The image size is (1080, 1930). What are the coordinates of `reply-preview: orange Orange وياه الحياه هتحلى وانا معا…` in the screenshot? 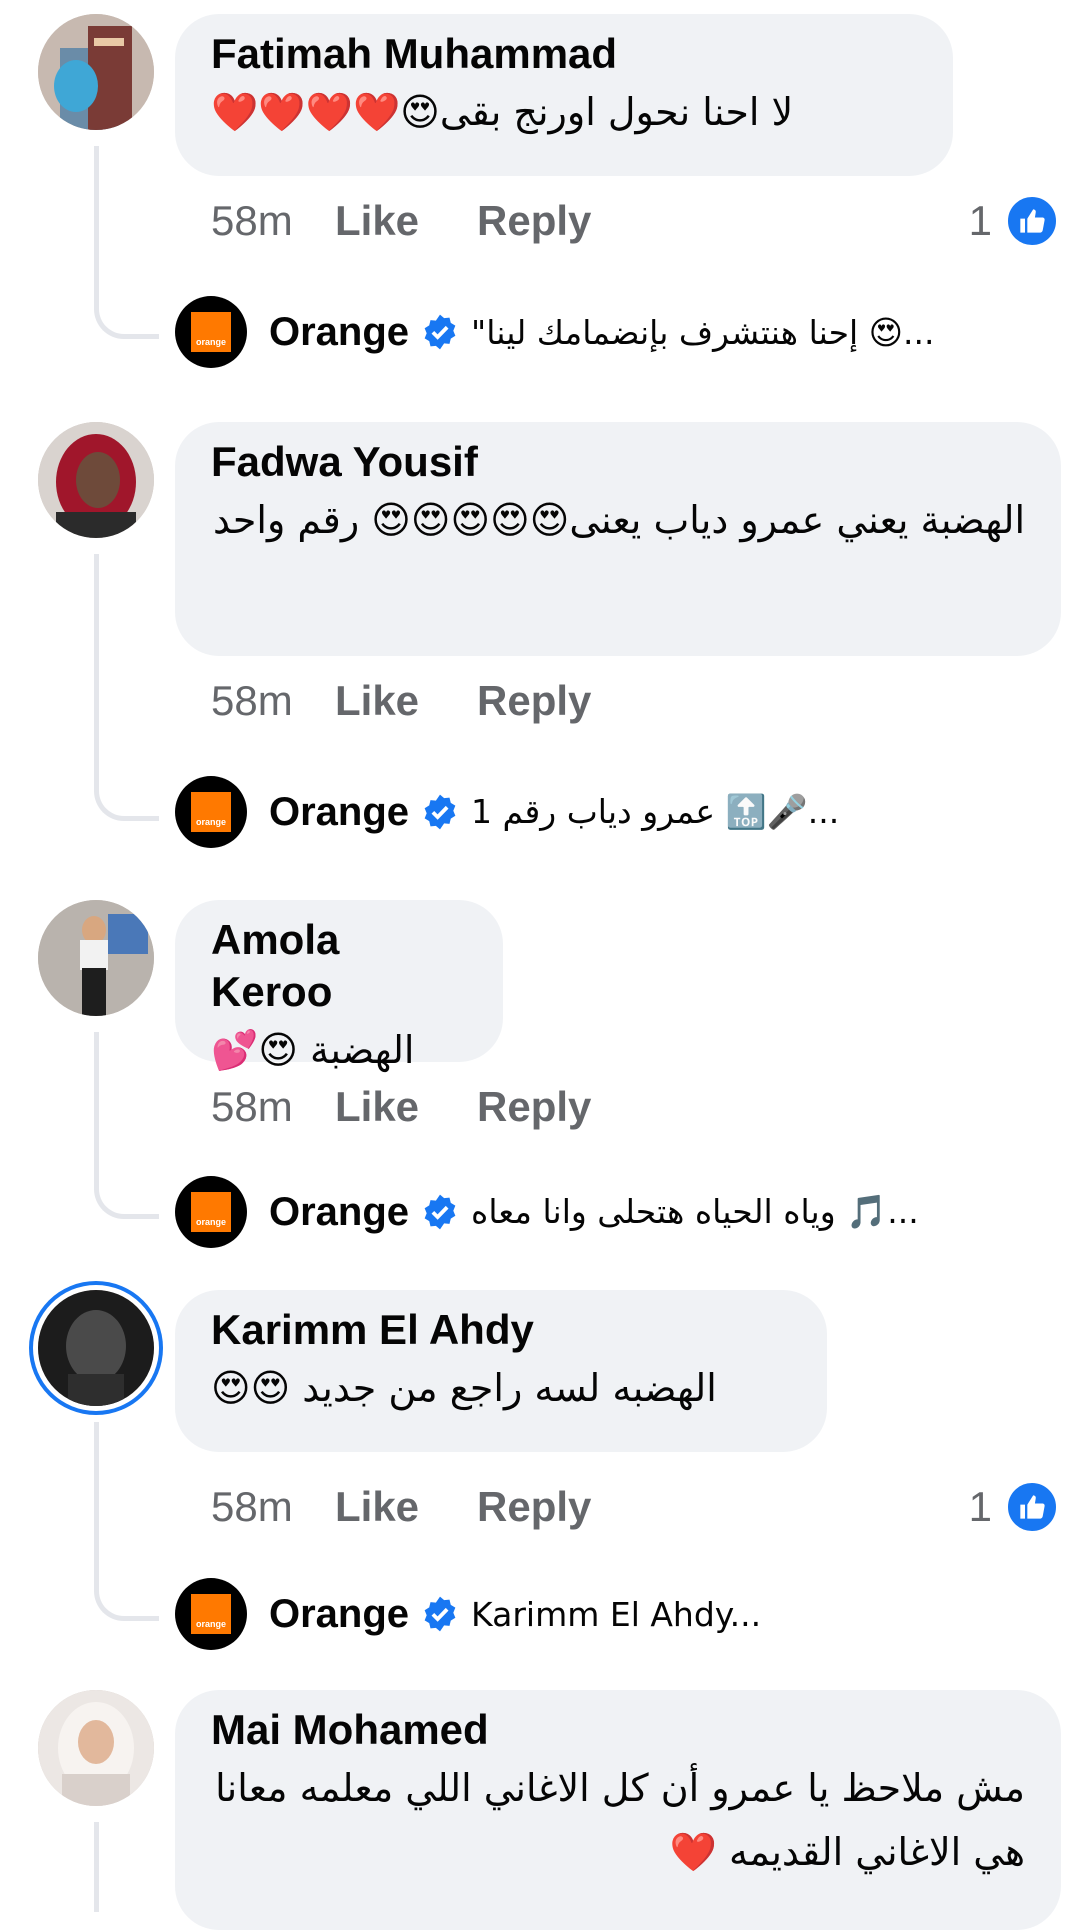 It's located at (547, 1212).